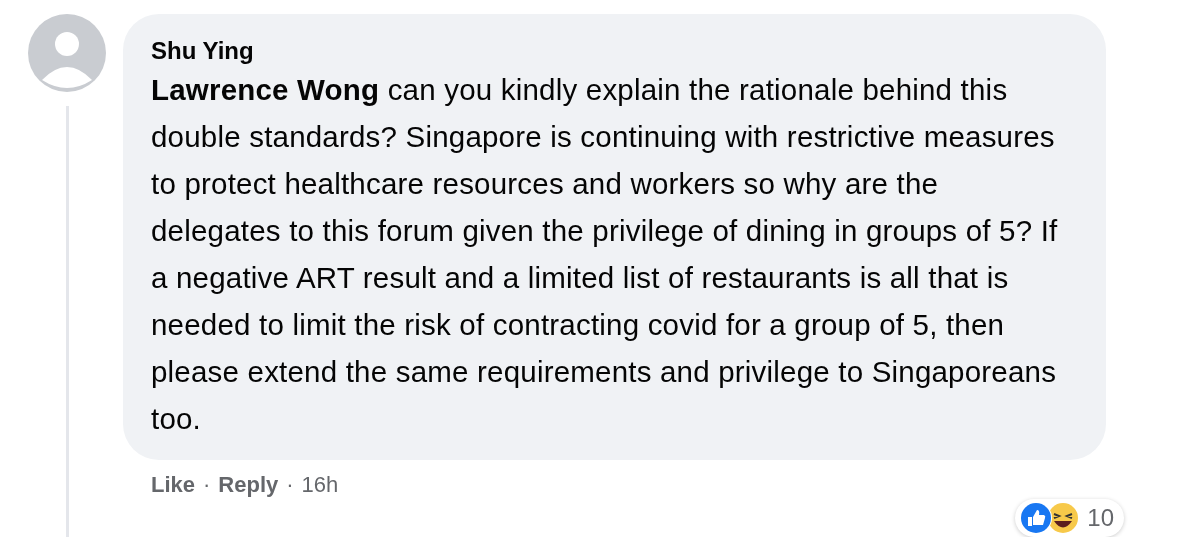 Image resolution: width=1200 pixels, height=537 pixels. I want to click on author-name: Shu Ying, so click(611, 51).